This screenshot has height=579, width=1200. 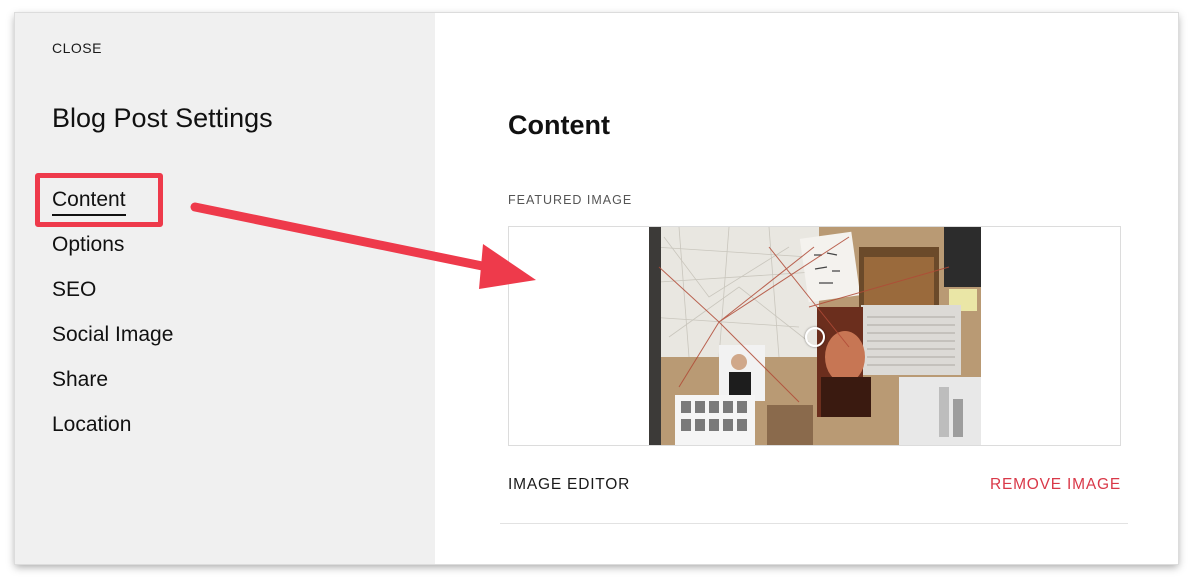 I want to click on sidebar-title: Blog Post Settings, so click(x=162, y=118).